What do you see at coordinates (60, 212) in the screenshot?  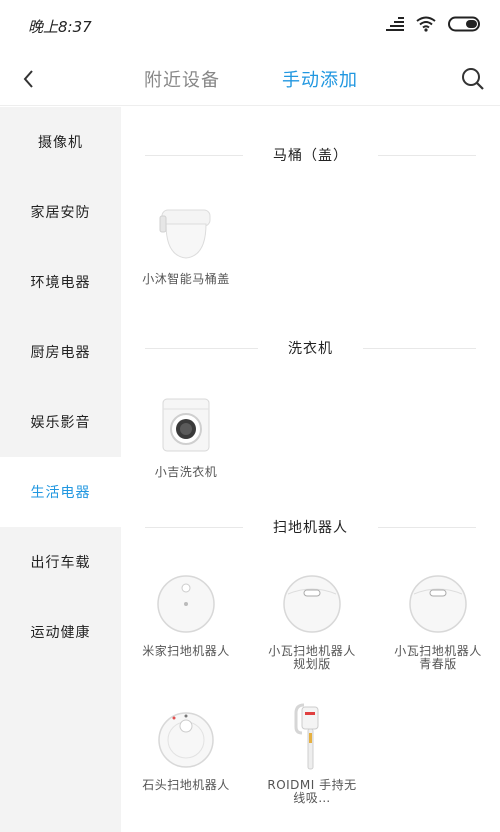 I see `sidebar-item-home-security: 家居安防` at bounding box center [60, 212].